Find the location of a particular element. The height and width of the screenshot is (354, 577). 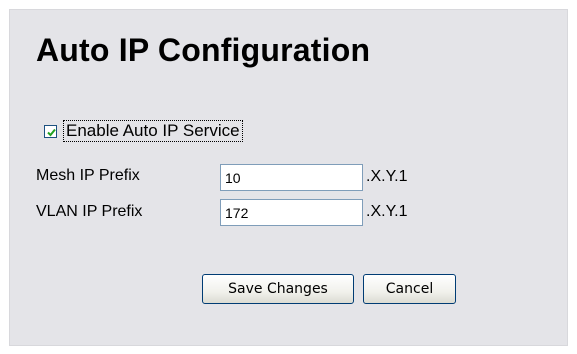

enable-auto-ip-label: Enable Auto IP Service is located at coordinates (153, 131).